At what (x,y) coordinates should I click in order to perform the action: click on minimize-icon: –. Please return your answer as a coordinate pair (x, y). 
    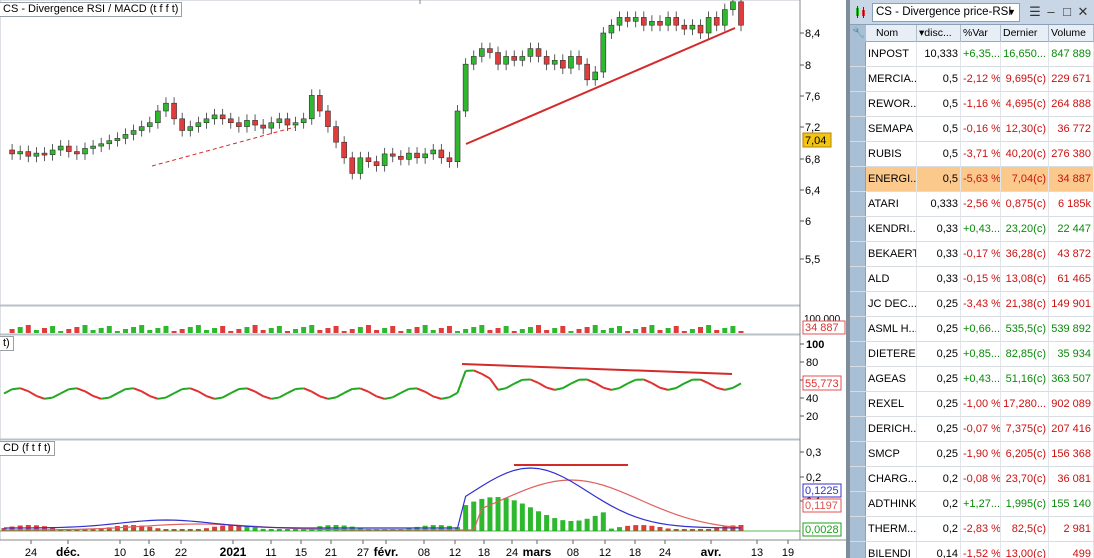
    Looking at the image, I should click on (1051, 12).